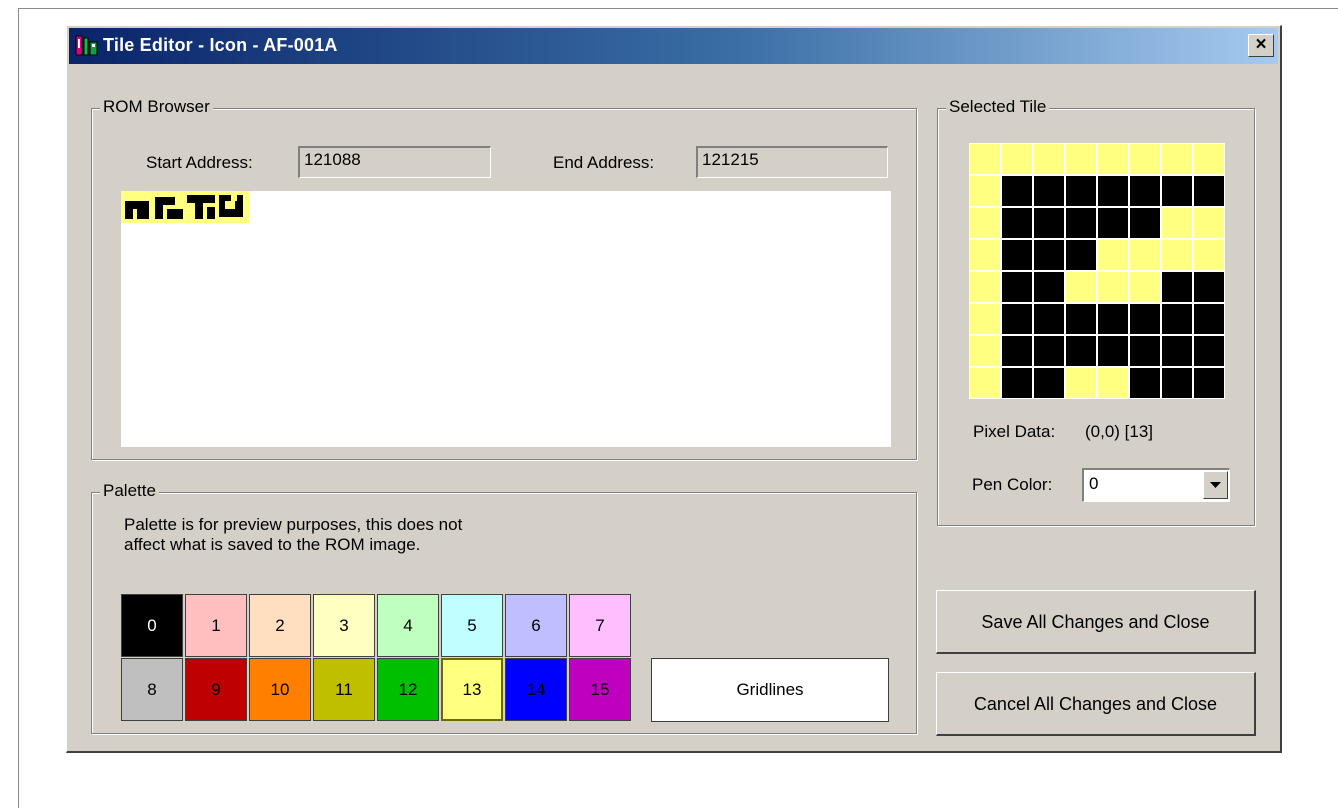 The image size is (1338, 808). Describe the element at coordinates (408, 625) in the screenshot. I see `palette-color-4: 4` at that location.